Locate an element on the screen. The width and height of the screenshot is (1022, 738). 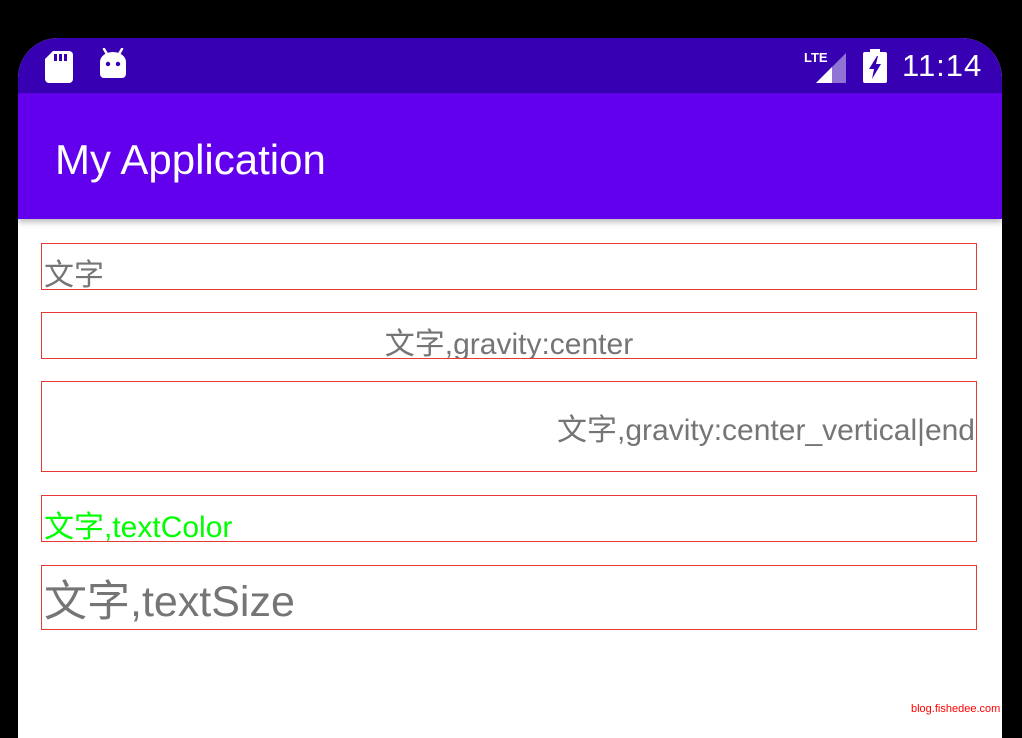
status-bar: LTE 11:14 is located at coordinates (510, 65).